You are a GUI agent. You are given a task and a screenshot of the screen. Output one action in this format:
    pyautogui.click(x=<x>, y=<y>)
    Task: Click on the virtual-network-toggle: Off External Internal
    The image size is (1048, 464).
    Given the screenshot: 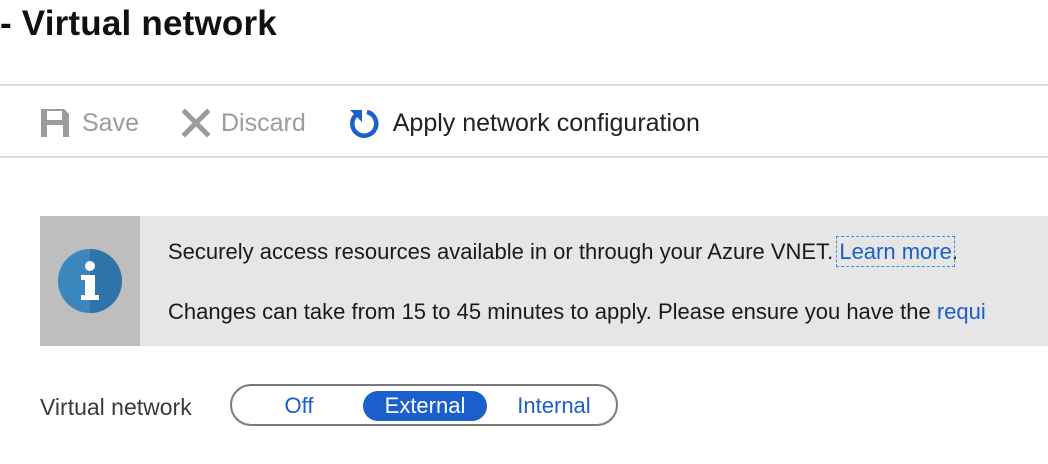 What is the action you would take?
    pyautogui.click(x=424, y=405)
    